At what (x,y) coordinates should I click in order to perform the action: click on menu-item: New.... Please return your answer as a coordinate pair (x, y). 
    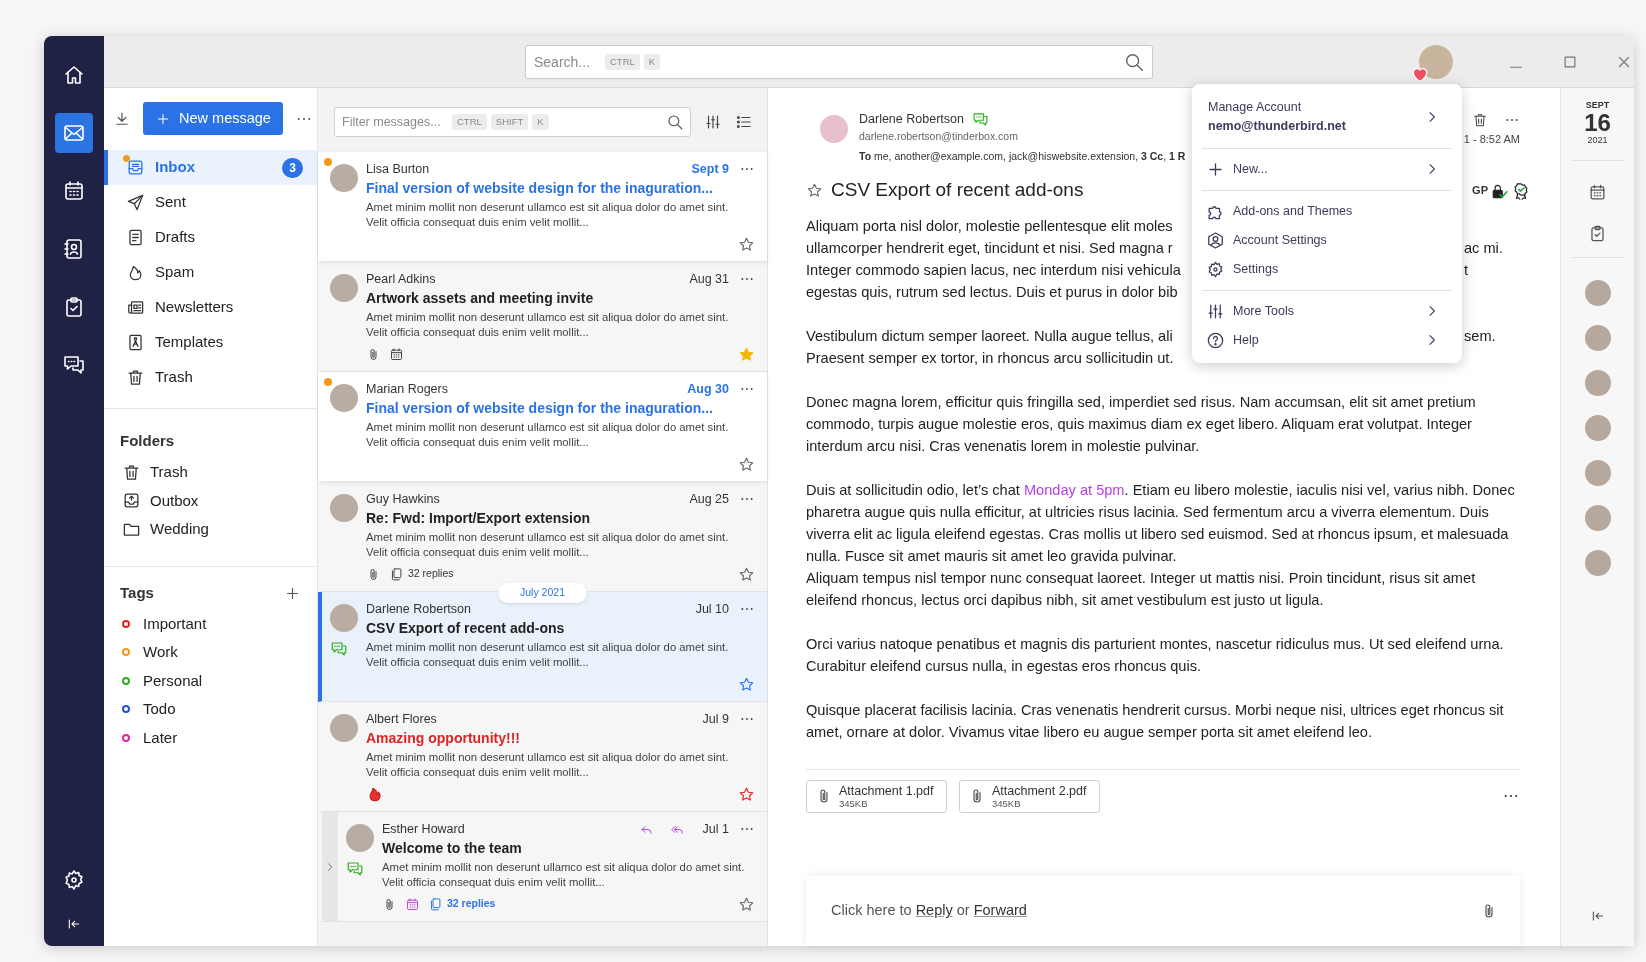
    Looking at the image, I should click on (1327, 169).